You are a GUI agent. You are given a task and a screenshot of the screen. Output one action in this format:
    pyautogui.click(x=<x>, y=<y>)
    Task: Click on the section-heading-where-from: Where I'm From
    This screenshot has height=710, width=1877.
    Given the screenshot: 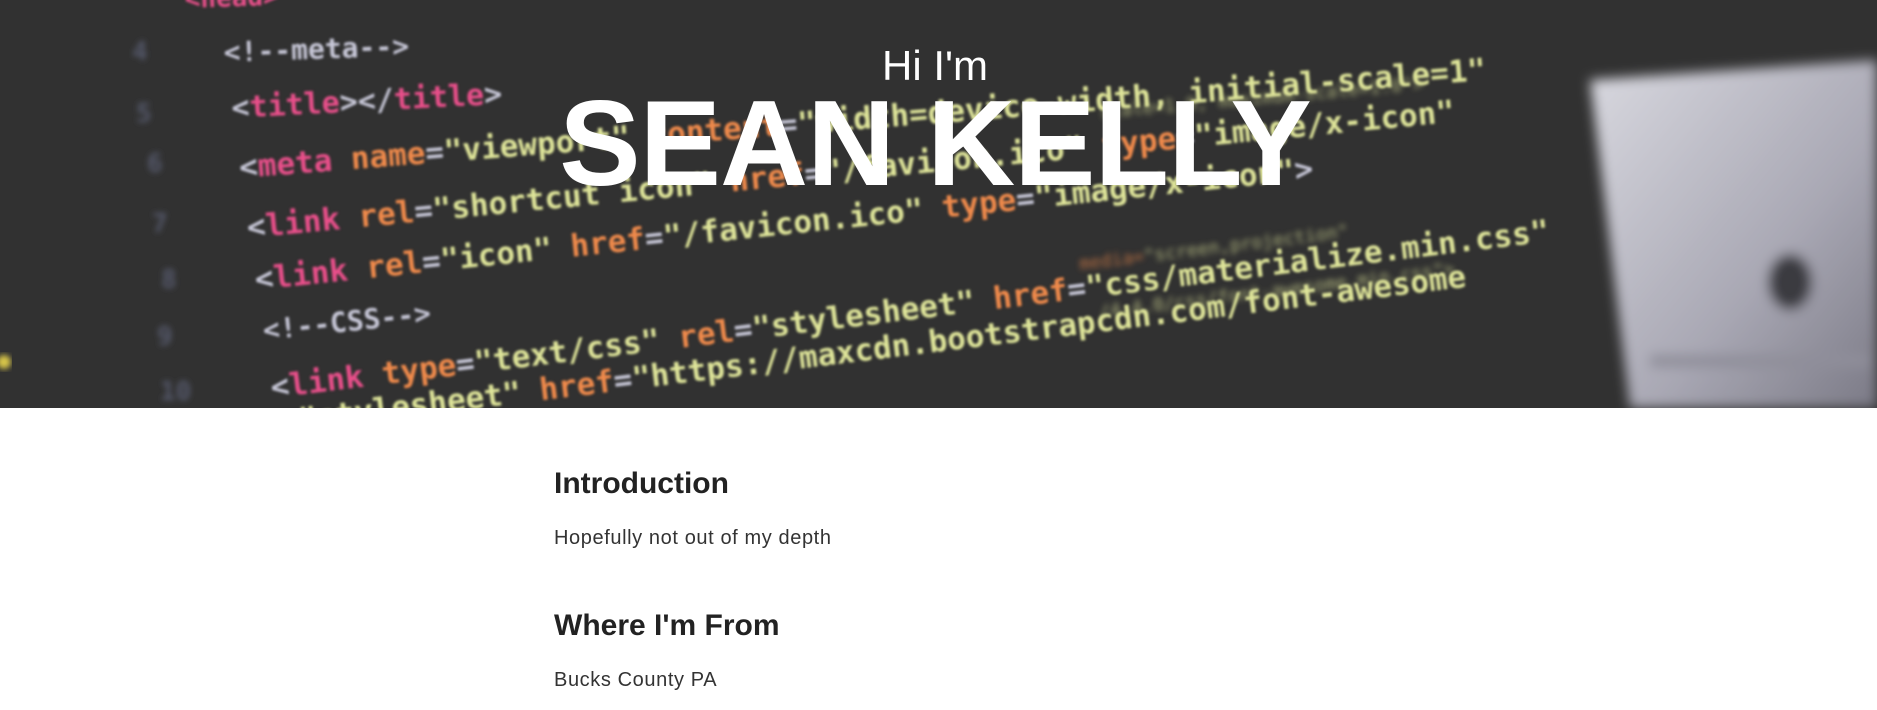 What is the action you would take?
    pyautogui.click(x=667, y=625)
    